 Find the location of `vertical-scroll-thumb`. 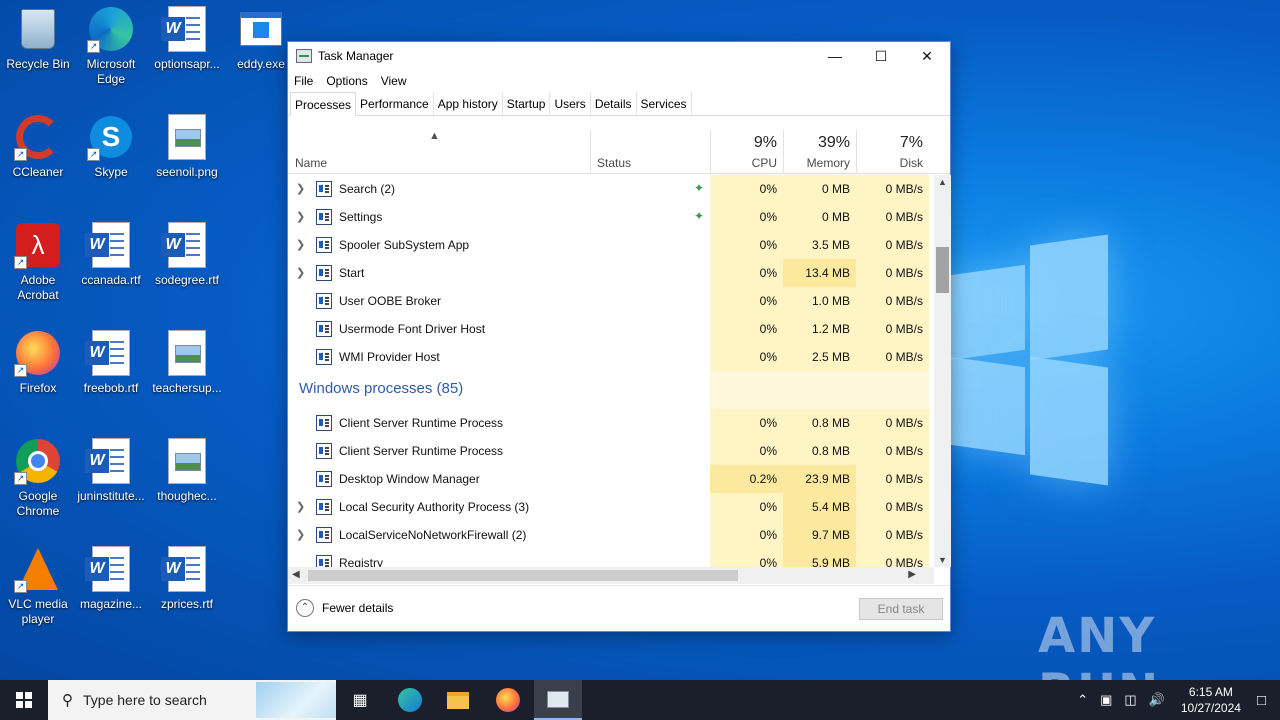

vertical-scroll-thumb is located at coordinates (942, 270).